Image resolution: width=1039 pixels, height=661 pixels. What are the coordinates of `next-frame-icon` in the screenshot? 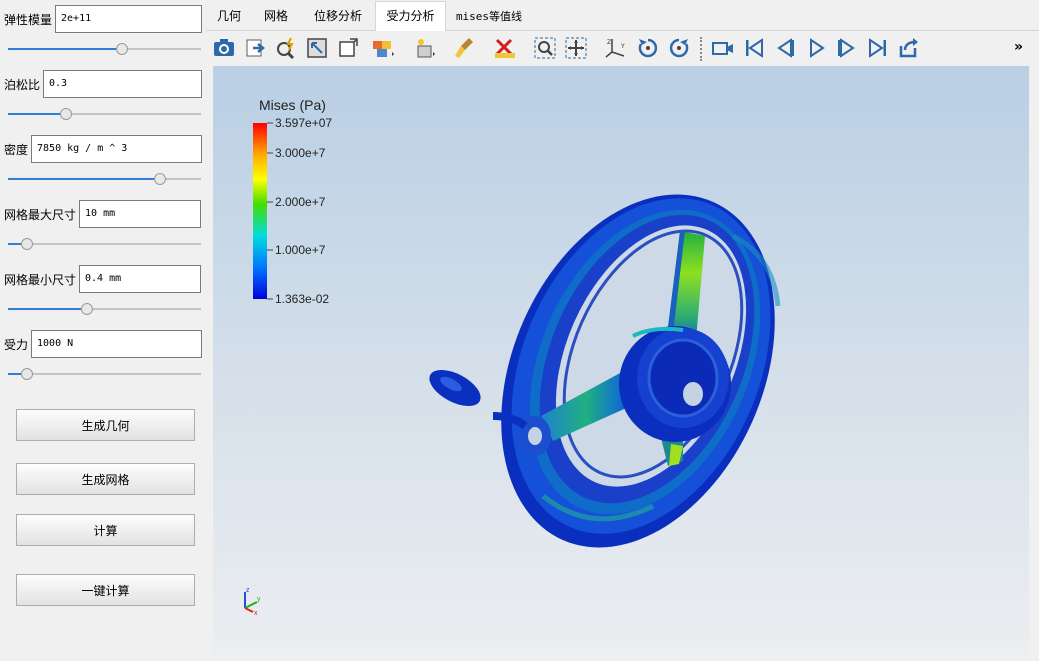 It's located at (847, 48).